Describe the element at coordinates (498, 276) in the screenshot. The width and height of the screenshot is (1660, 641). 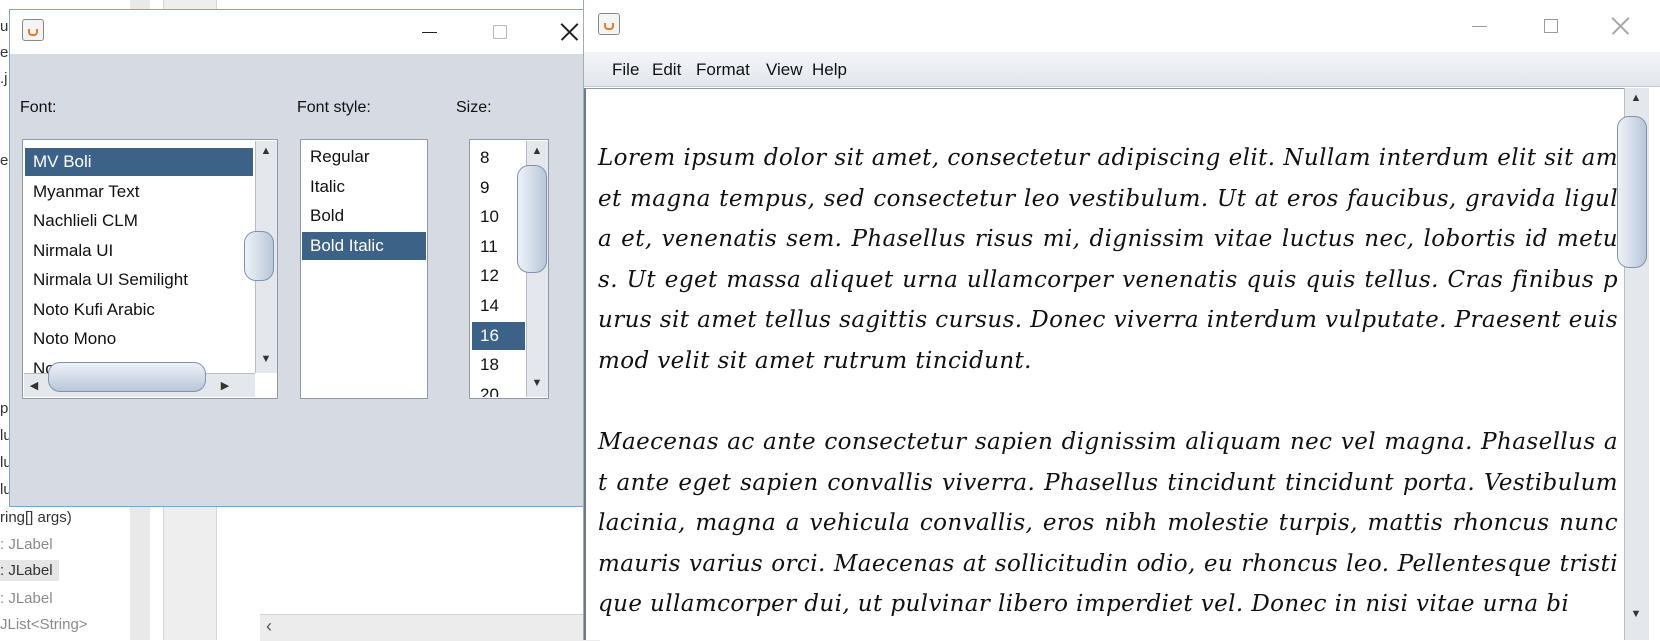
I see `size-option: 12` at that location.